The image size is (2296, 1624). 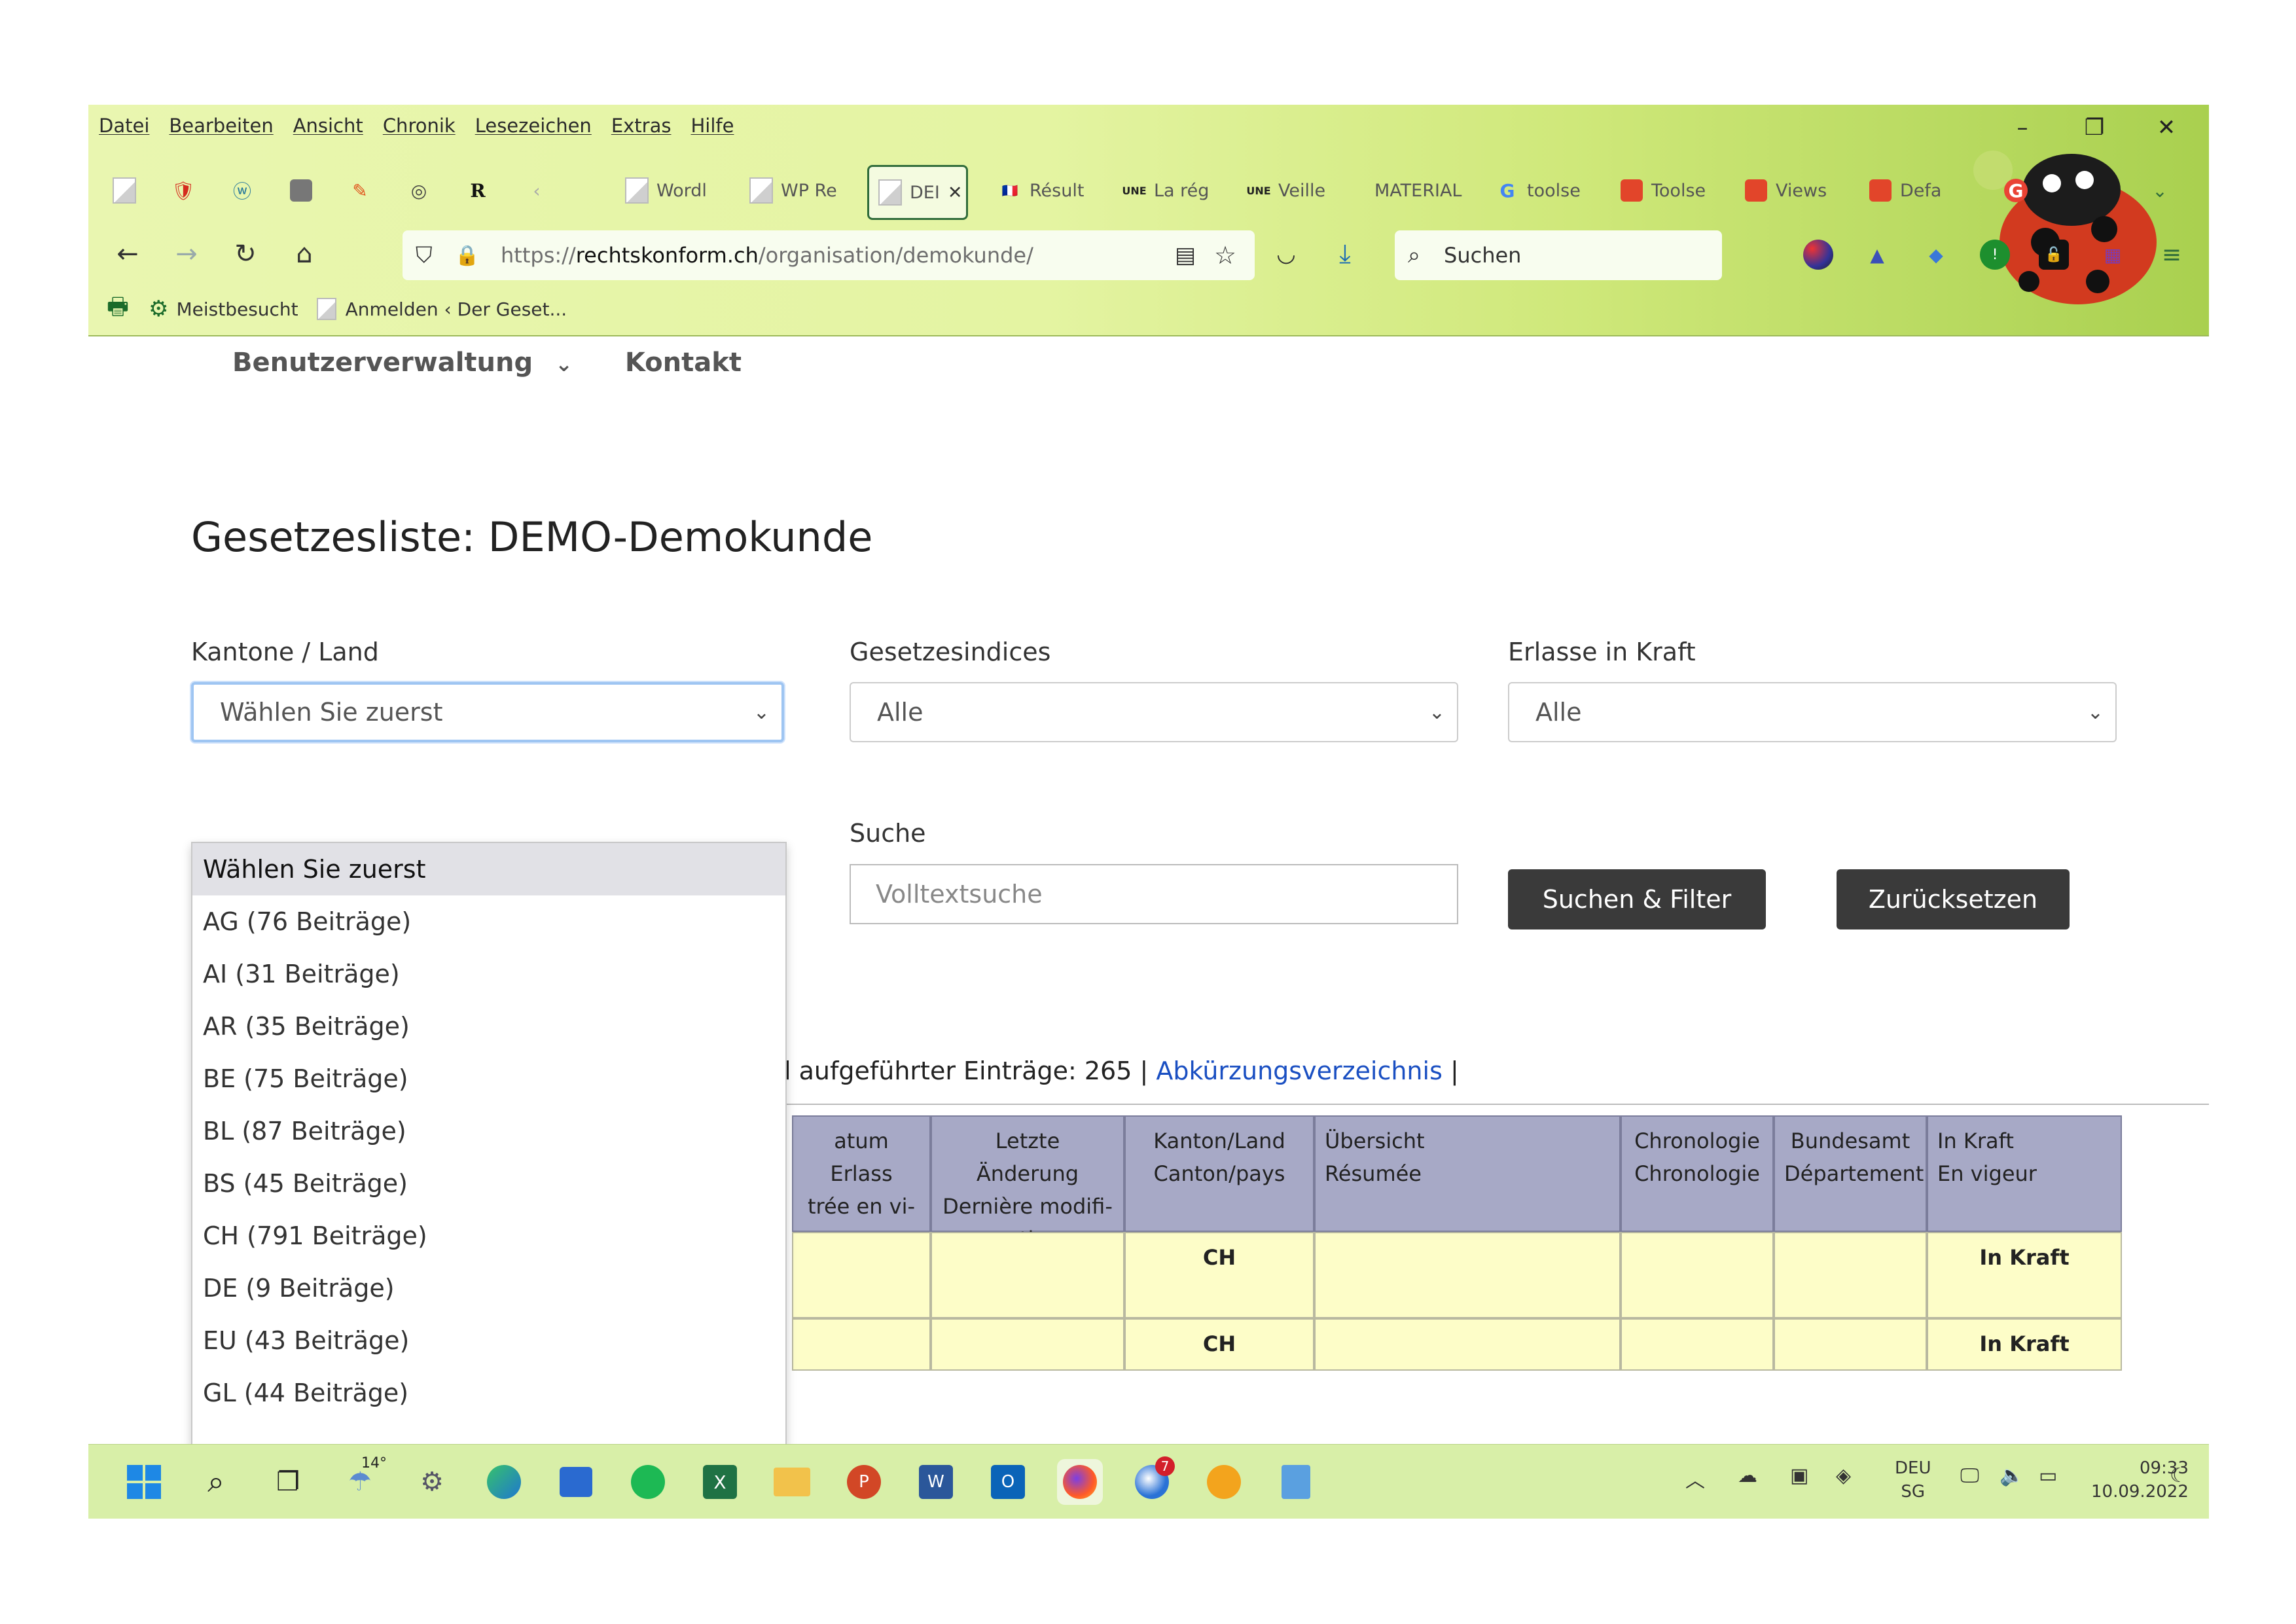 What do you see at coordinates (1171, 191) in the screenshot?
I see `tab-la-reg: UNE La rég` at bounding box center [1171, 191].